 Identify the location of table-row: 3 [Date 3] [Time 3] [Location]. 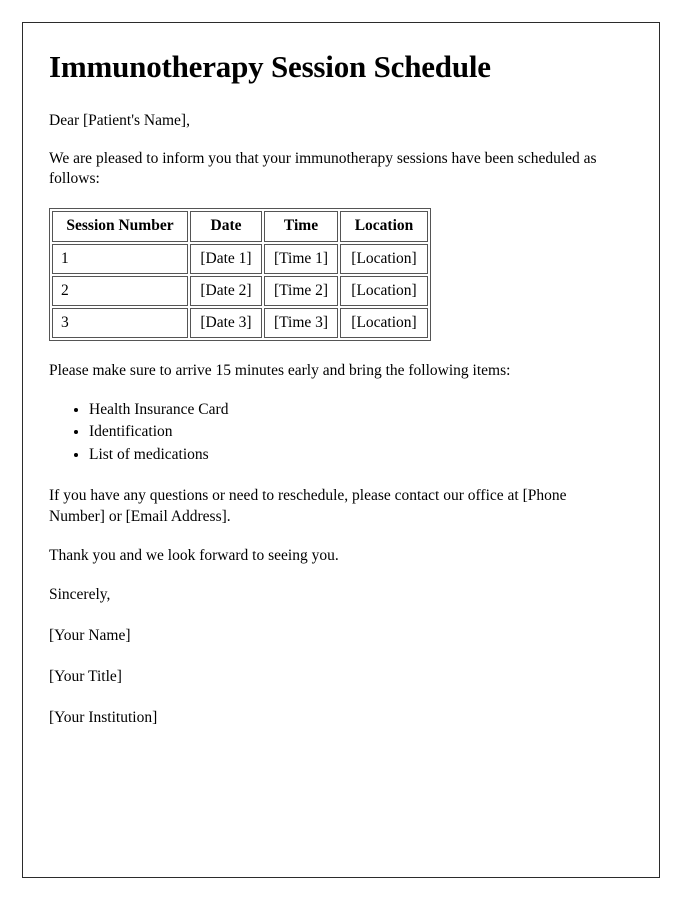
(240, 322).